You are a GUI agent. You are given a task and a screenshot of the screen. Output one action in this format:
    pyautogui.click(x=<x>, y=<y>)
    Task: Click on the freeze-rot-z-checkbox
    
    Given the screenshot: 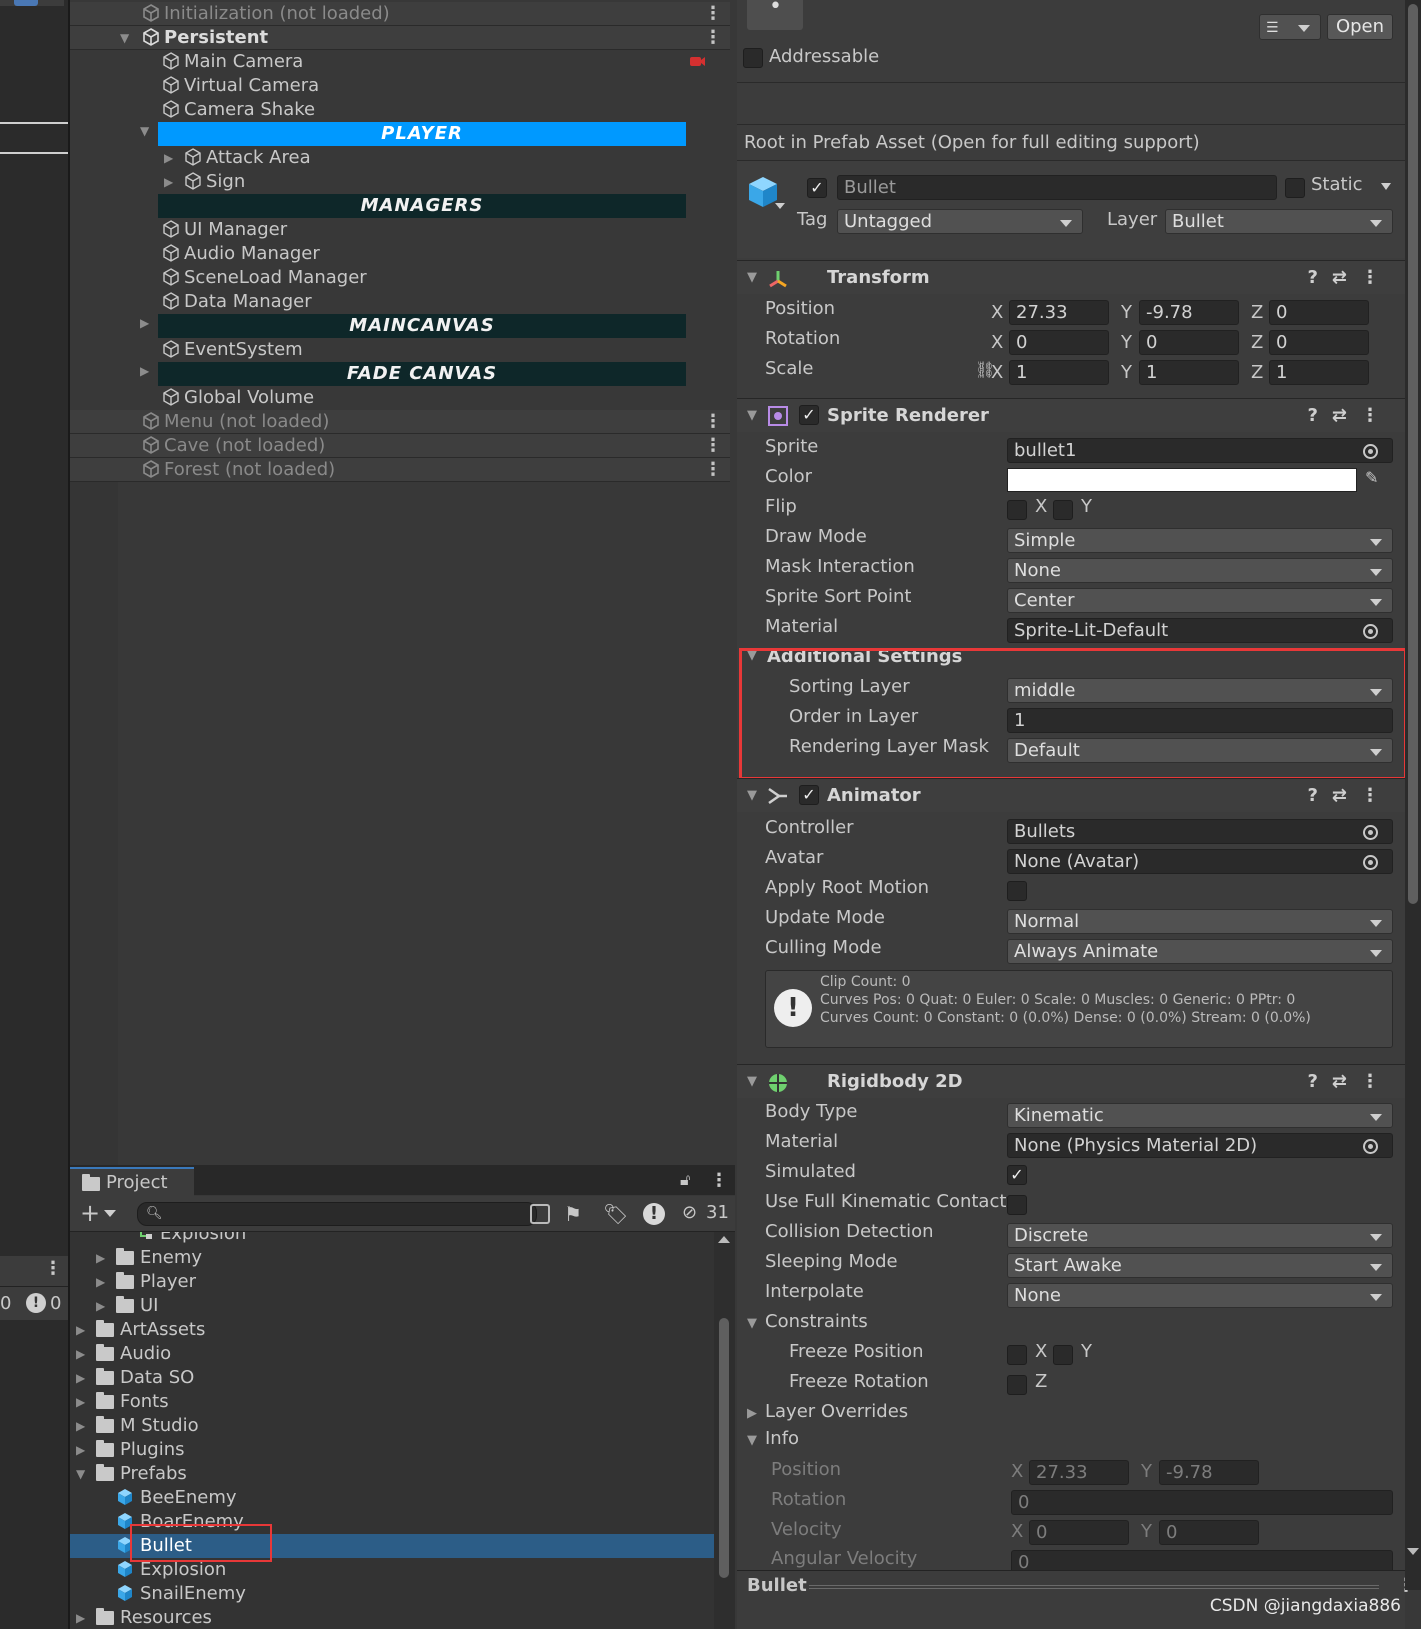 What is the action you would take?
    pyautogui.click(x=1017, y=1385)
    